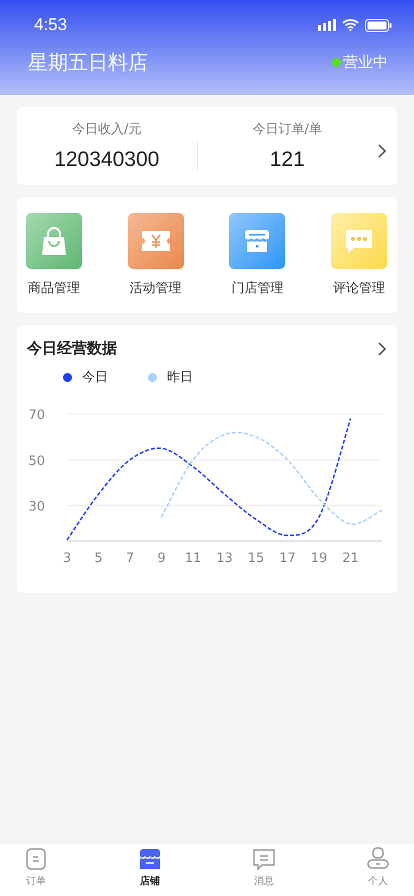 The width and height of the screenshot is (414, 896). I want to click on axis-label: 13, so click(224, 558).